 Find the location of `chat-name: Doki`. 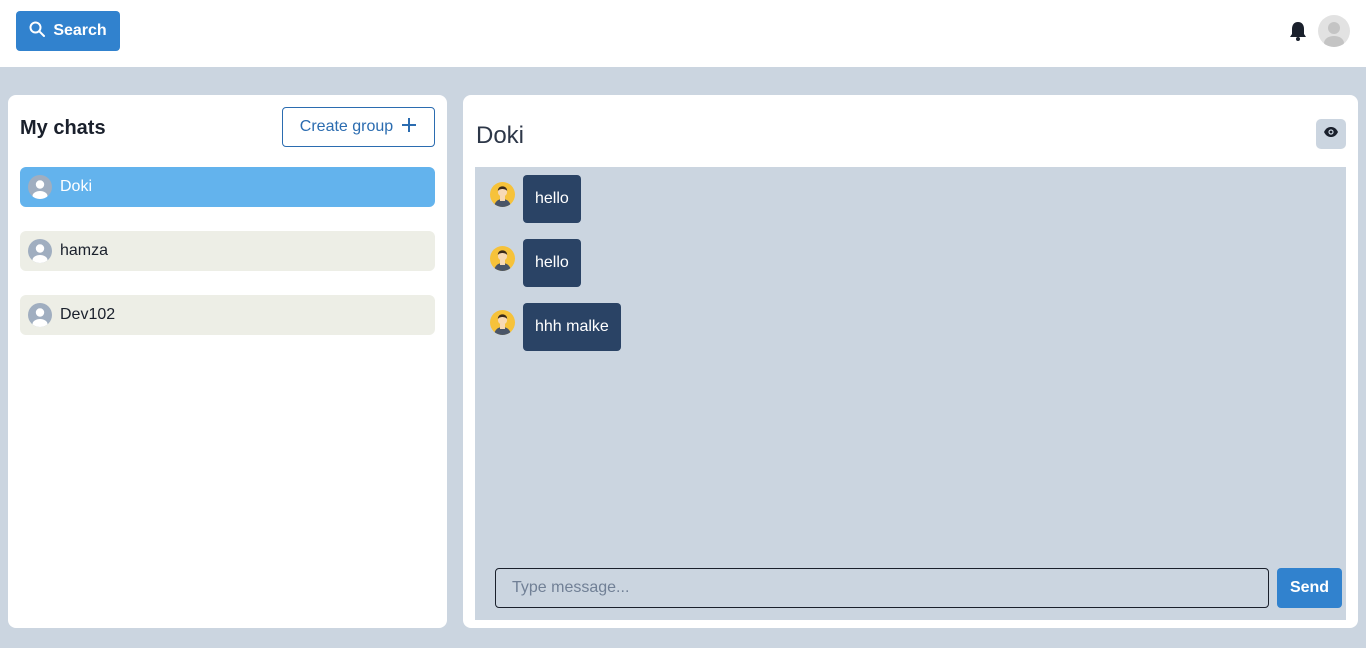

chat-name: Doki is located at coordinates (76, 186).